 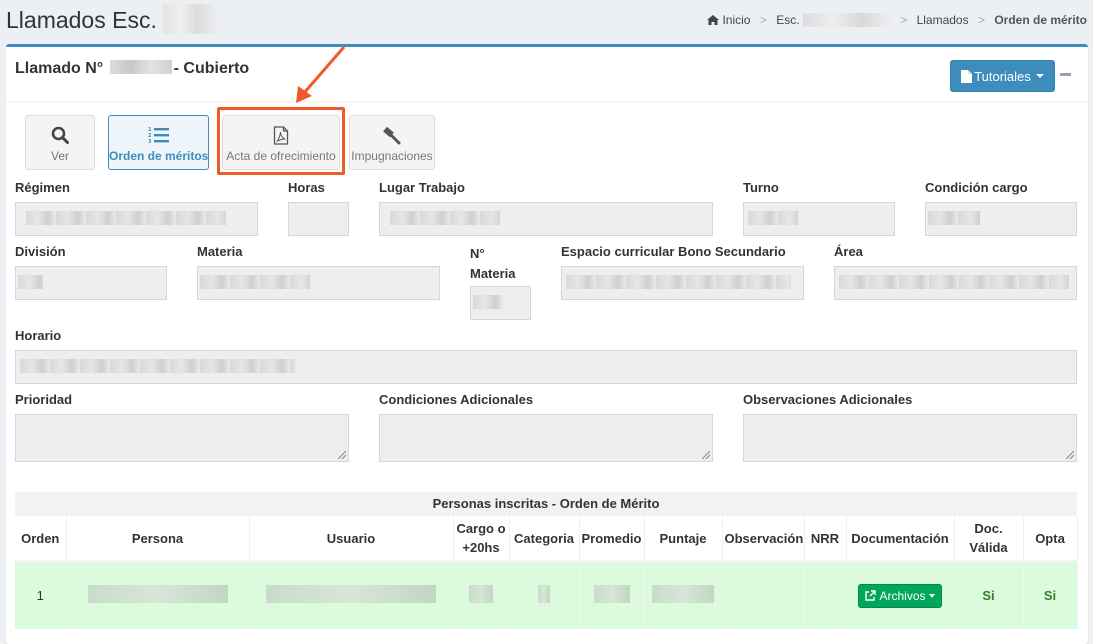 I want to click on impugnaciones-label: Impugnaciones, so click(x=392, y=156).